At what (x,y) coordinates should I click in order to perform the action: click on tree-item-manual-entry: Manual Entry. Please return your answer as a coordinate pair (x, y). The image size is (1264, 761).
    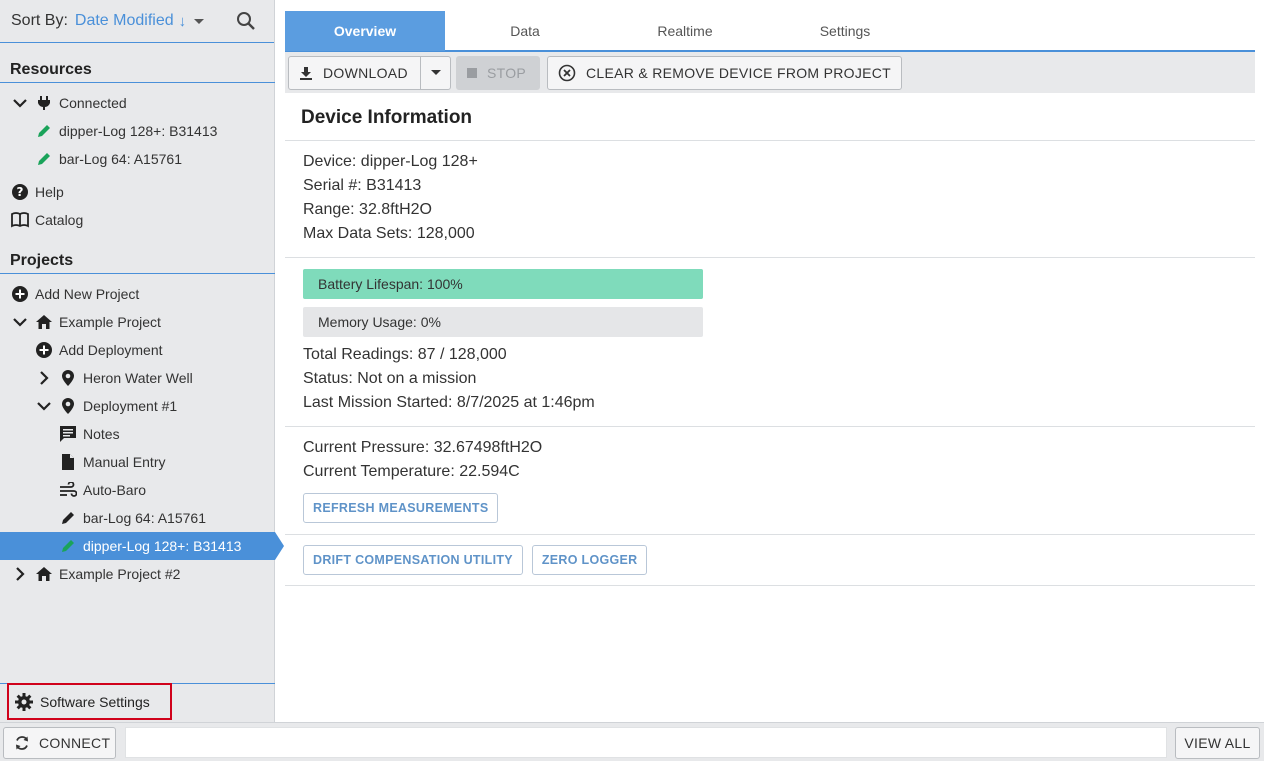
    Looking at the image, I should click on (112, 462).